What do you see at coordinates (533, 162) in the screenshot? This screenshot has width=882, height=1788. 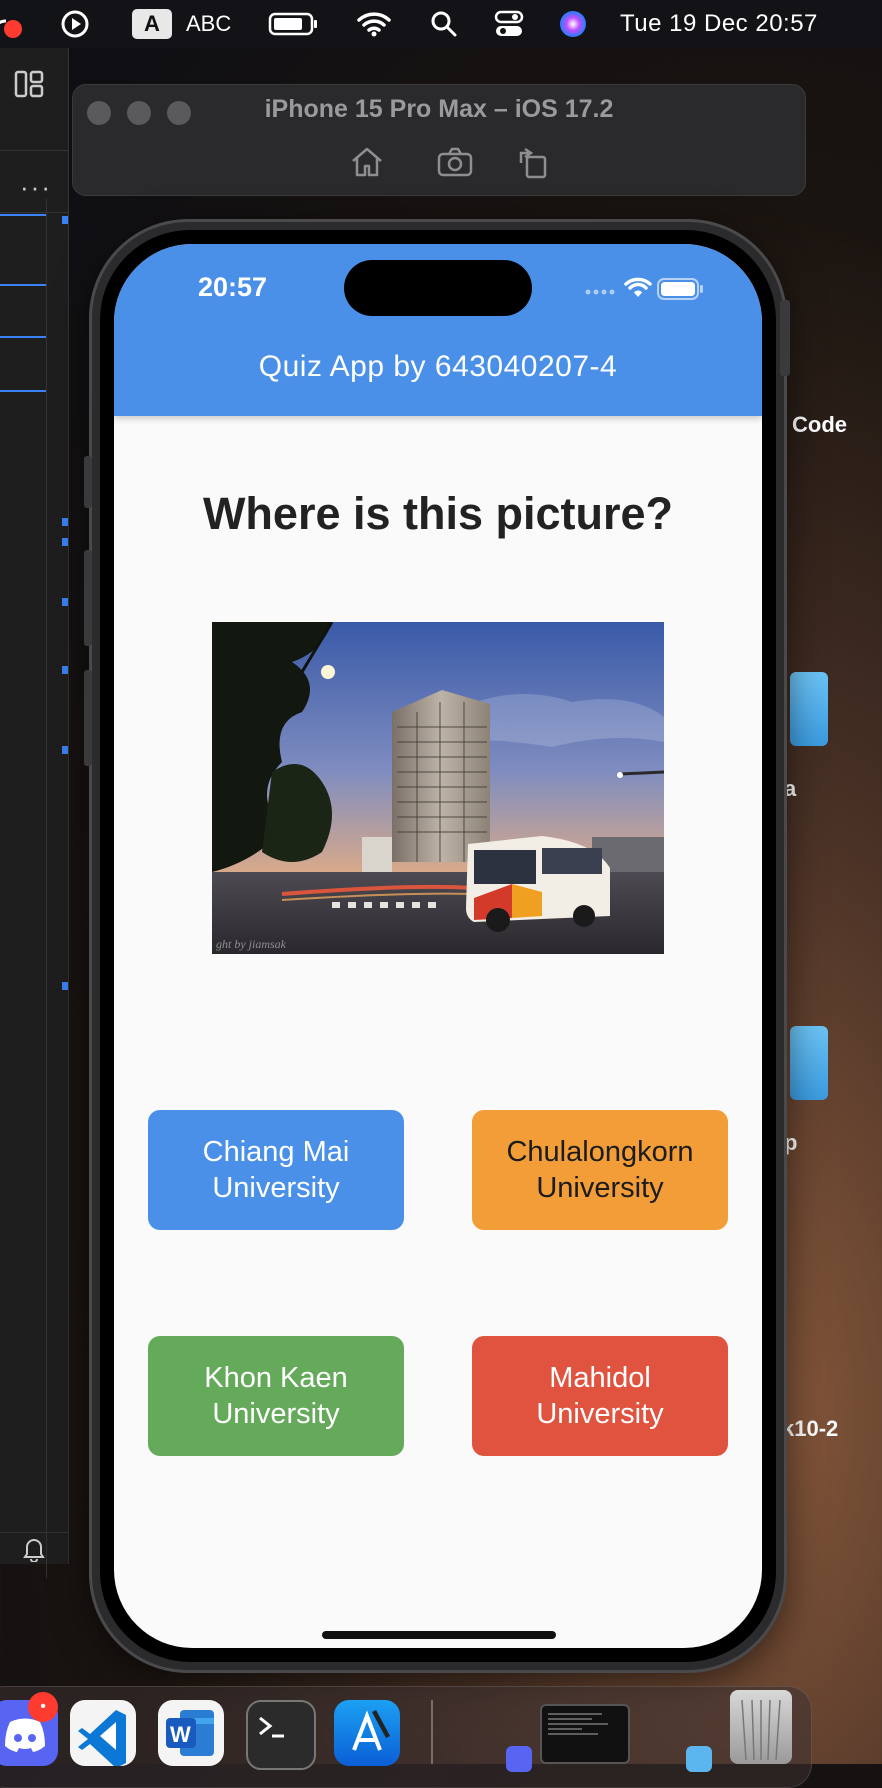 I see `rotate-icon` at bounding box center [533, 162].